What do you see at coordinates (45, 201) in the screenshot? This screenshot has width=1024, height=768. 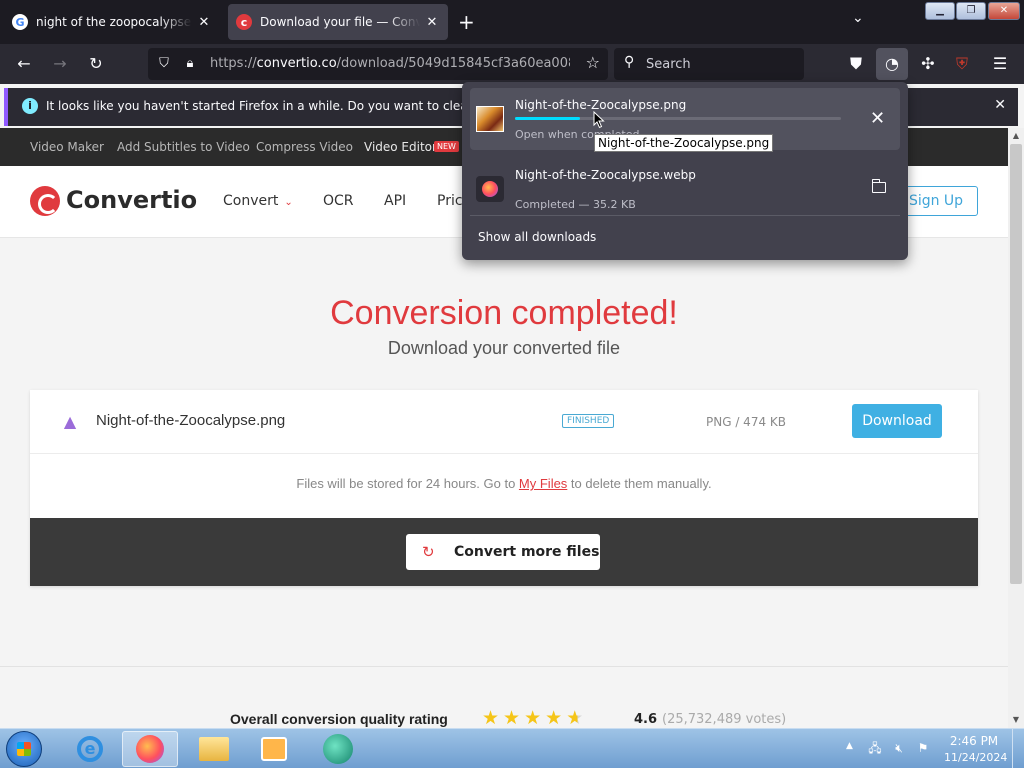 I see `convertio-logo-icon` at bounding box center [45, 201].